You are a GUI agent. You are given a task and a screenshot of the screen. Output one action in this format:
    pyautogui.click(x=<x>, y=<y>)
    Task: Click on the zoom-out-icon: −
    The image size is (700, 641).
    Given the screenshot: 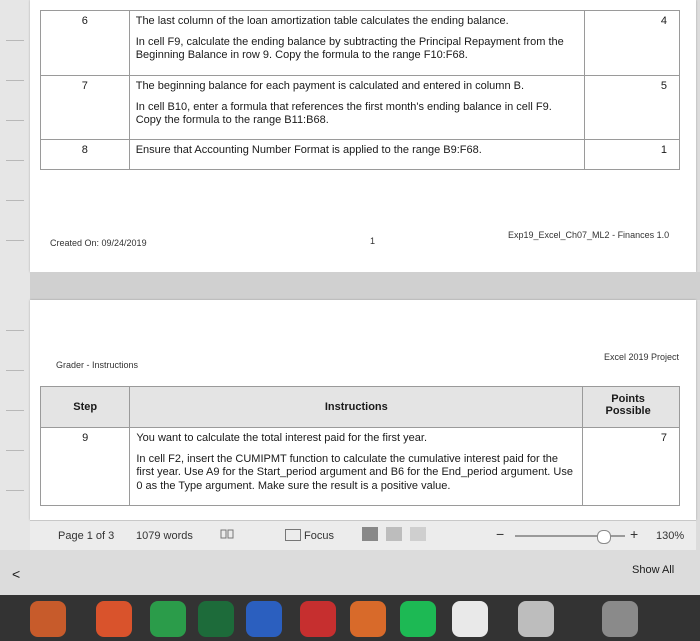 What is the action you would take?
    pyautogui.click(x=500, y=534)
    